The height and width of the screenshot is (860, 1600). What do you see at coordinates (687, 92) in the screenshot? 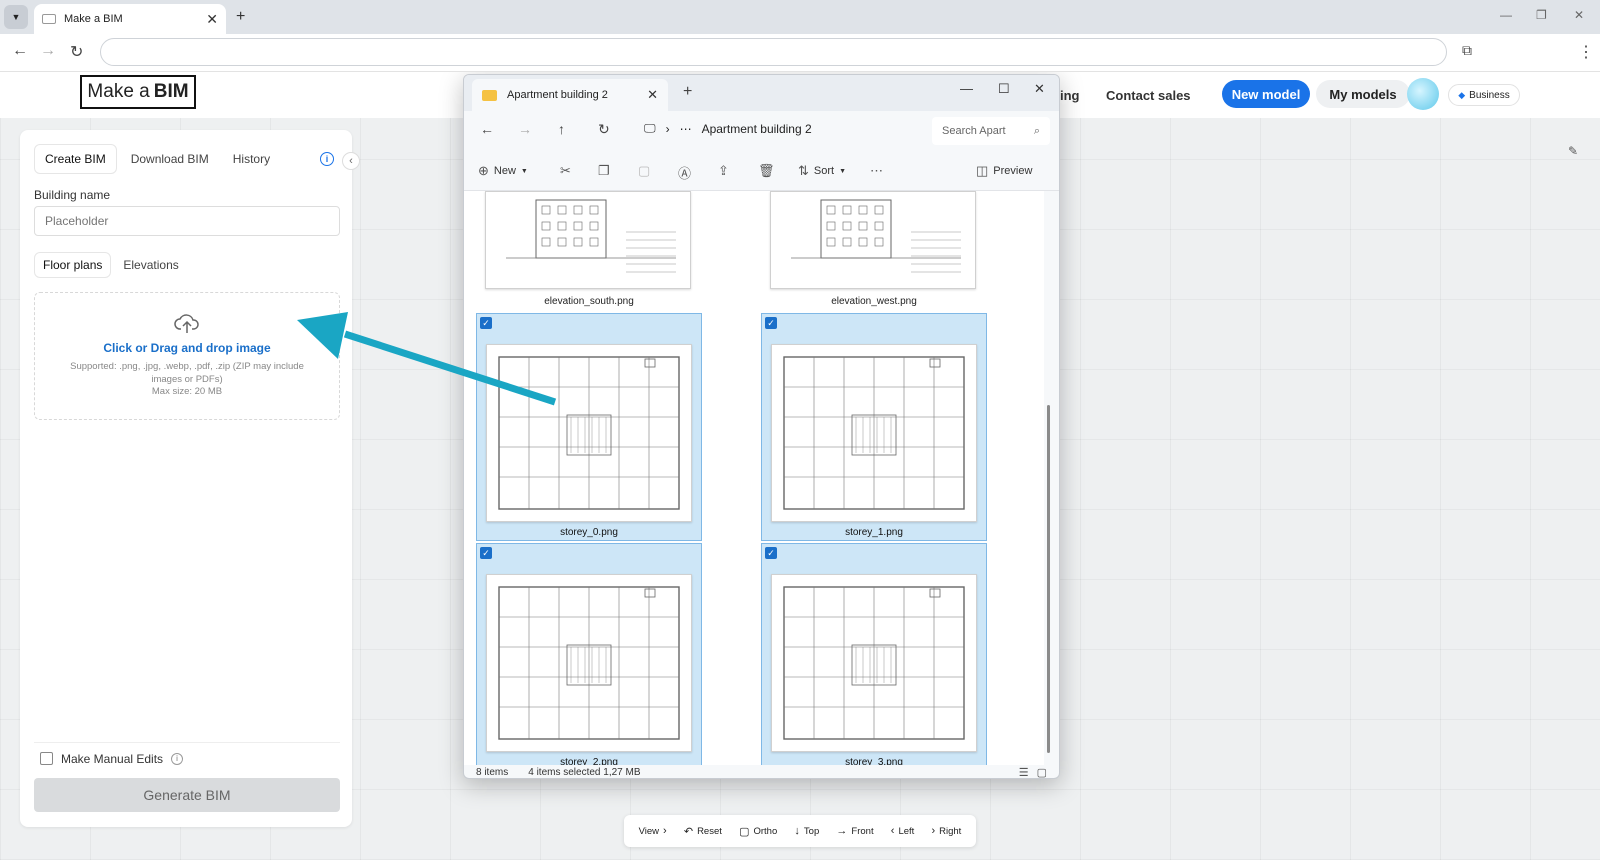
I see `explorer-new-tab-button: +` at bounding box center [687, 92].